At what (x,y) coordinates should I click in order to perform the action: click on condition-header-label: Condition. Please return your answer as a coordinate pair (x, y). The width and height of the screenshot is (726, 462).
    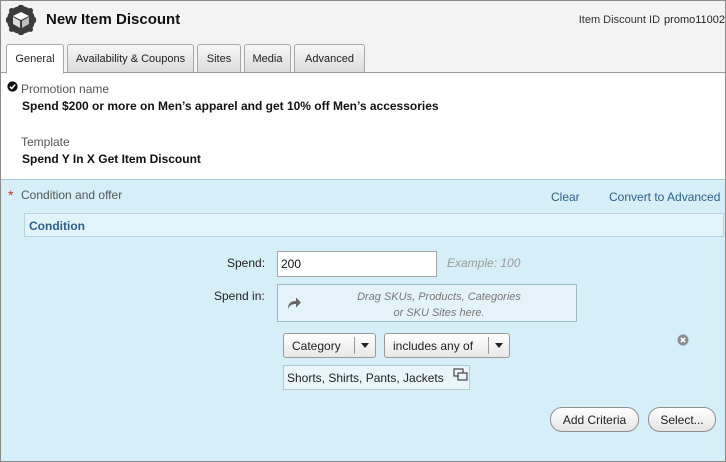
    Looking at the image, I should click on (57, 226).